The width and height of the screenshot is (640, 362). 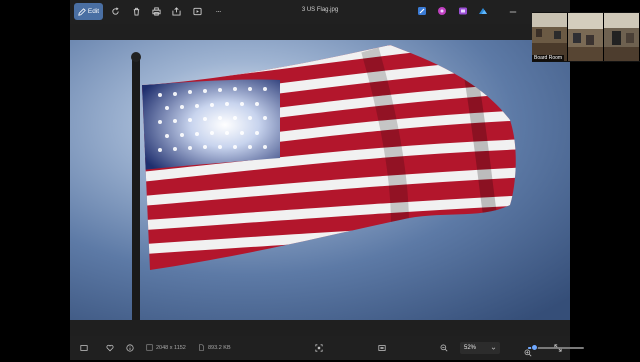 I want to click on trash-icon, so click(x=136, y=11).